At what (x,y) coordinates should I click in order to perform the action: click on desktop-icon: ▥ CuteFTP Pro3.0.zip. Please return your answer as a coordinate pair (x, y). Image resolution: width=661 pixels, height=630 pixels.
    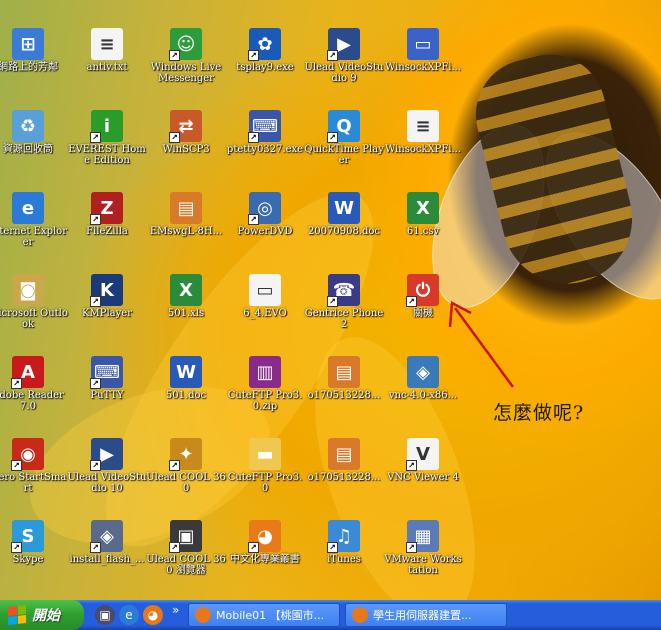
    Looking at the image, I should click on (265, 384).